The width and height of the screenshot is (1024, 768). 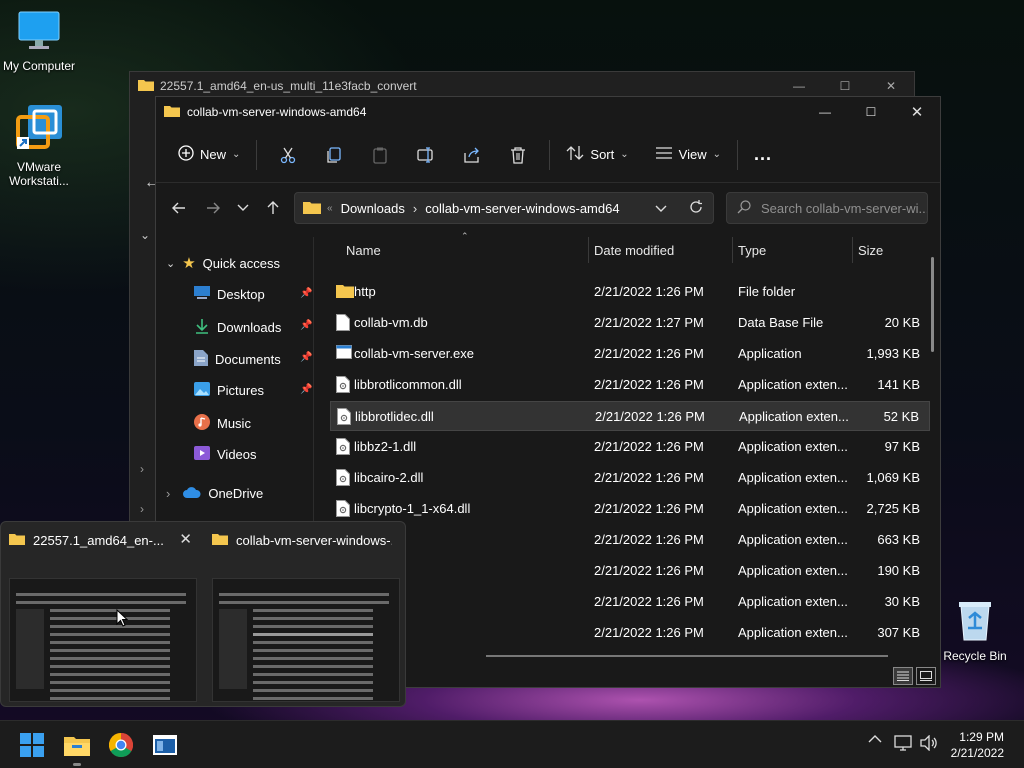 I want to click on file-row: http 2/21/2022 1:26 PM File folder, so click(x=630, y=292).